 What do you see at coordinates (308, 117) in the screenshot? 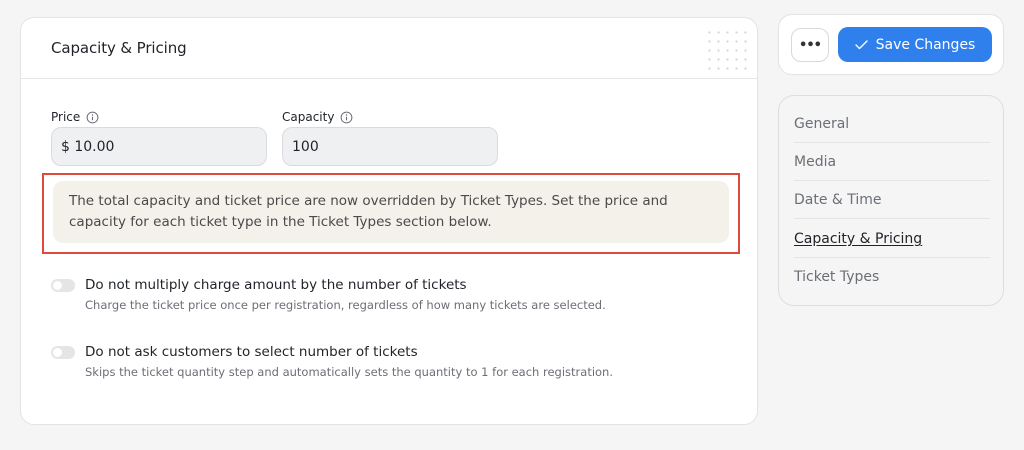
I see `capacity-label: Capacity` at bounding box center [308, 117].